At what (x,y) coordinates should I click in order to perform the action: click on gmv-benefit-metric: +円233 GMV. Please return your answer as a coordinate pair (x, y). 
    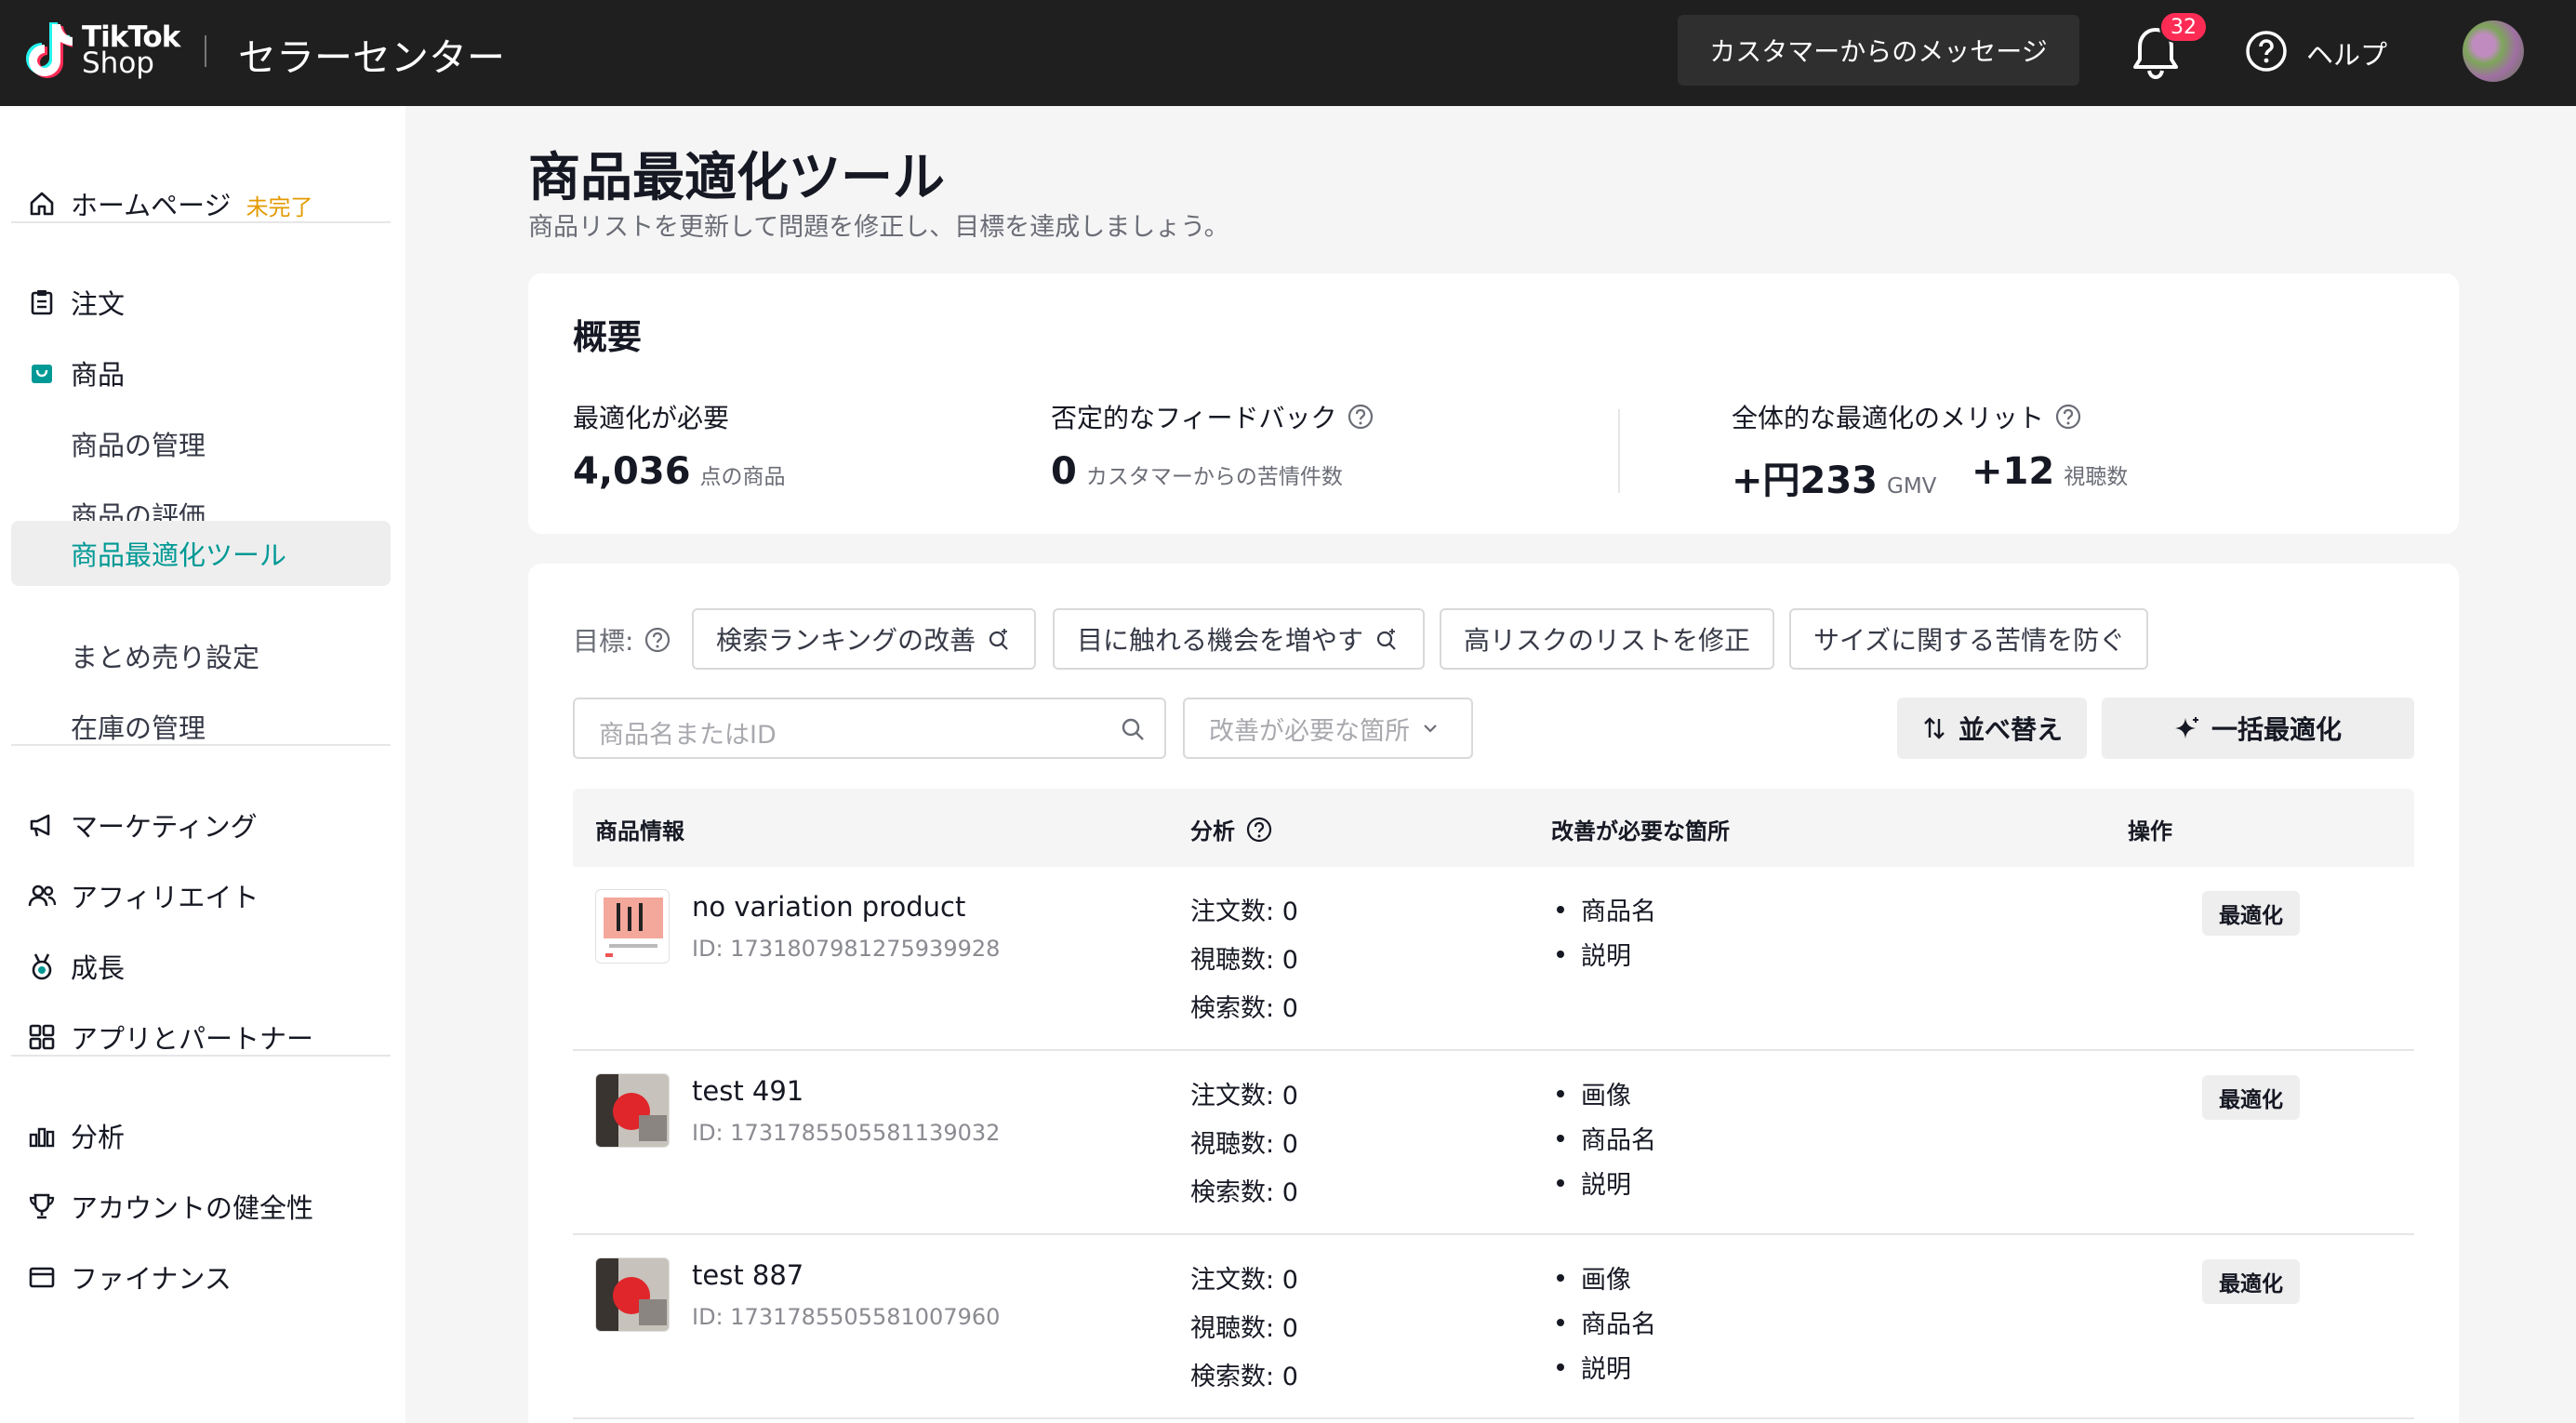
    Looking at the image, I should click on (1834, 477).